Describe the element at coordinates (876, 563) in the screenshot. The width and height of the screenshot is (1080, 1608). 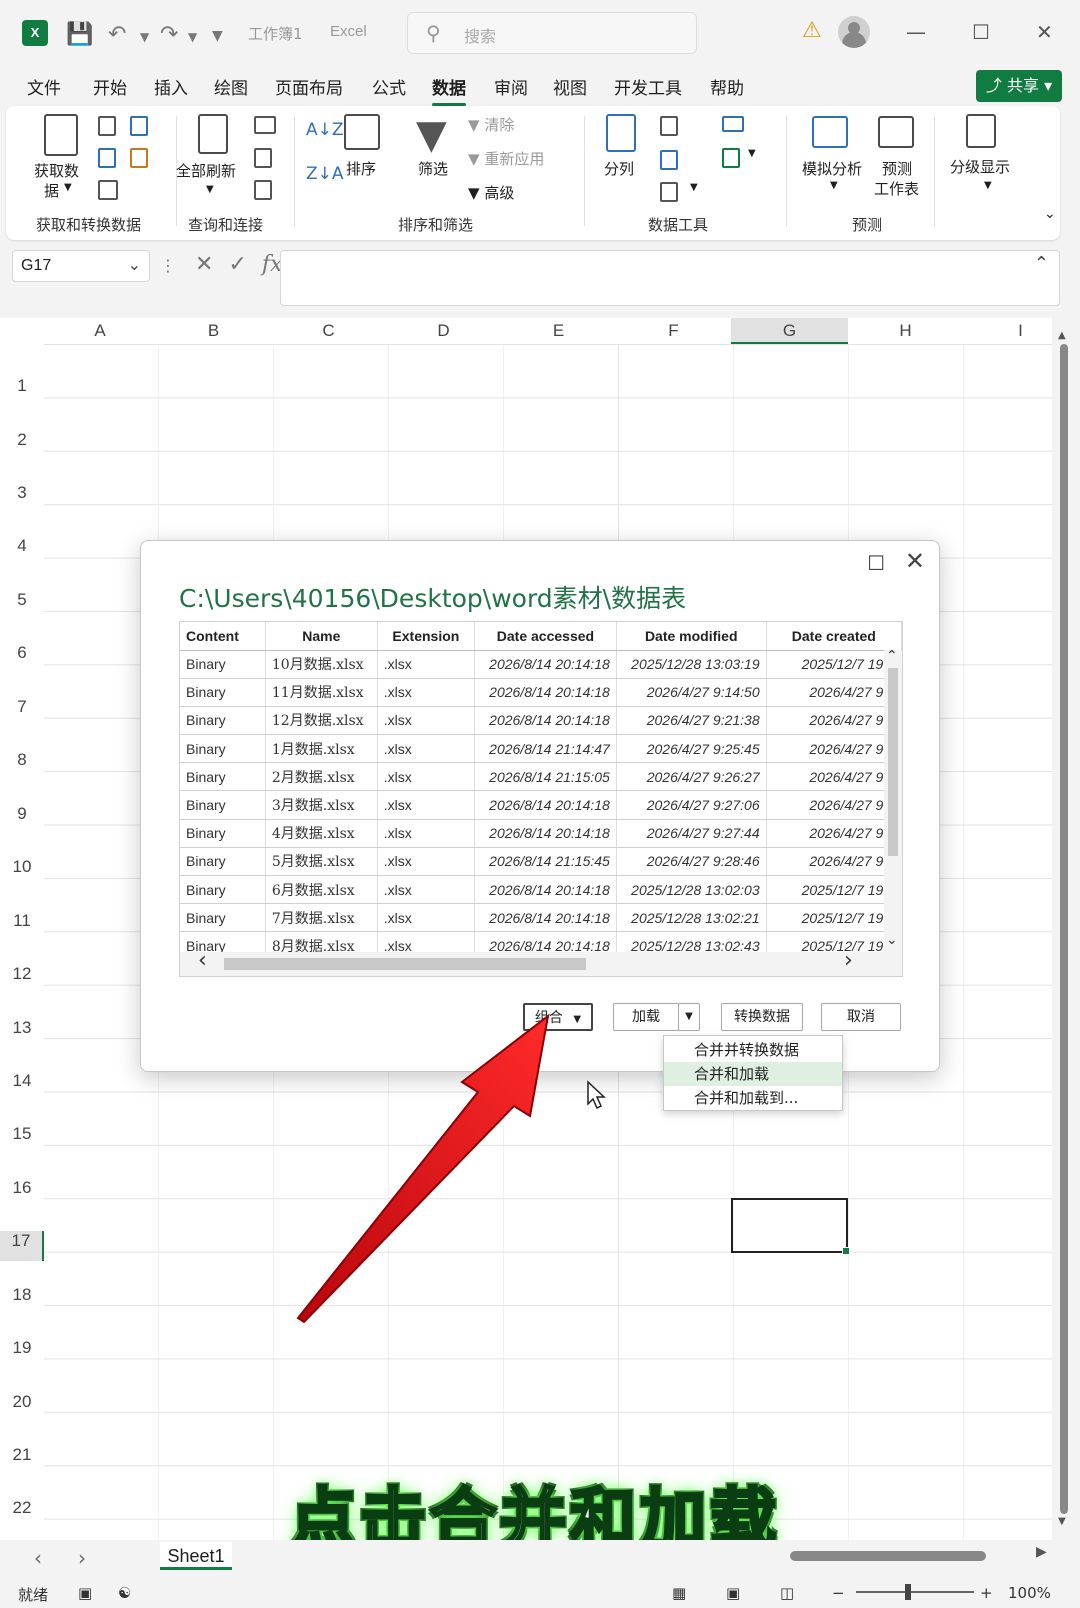
I see `maximize-icon: ☐` at that location.